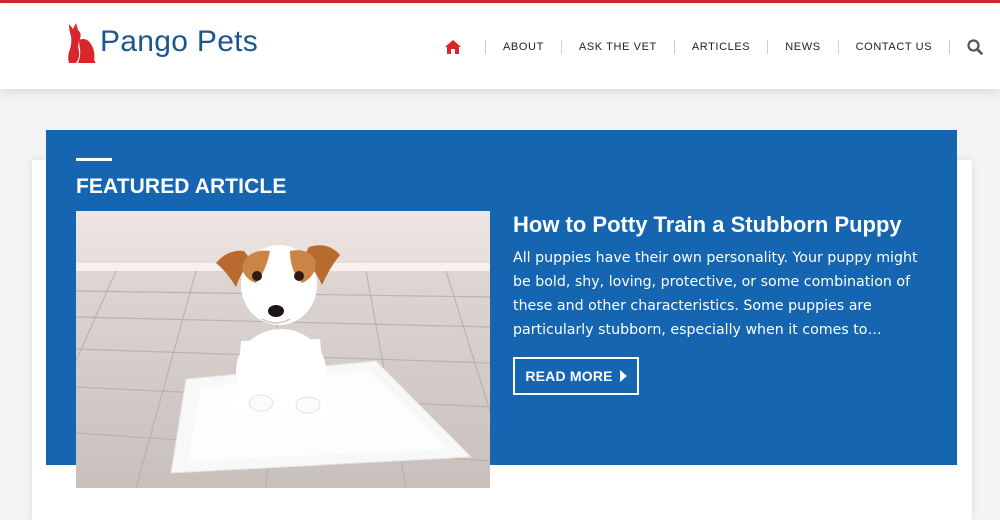 This screenshot has width=1000, height=520. What do you see at coordinates (894, 47) in the screenshot?
I see `nav-item-contact-us: CONTACT US` at bounding box center [894, 47].